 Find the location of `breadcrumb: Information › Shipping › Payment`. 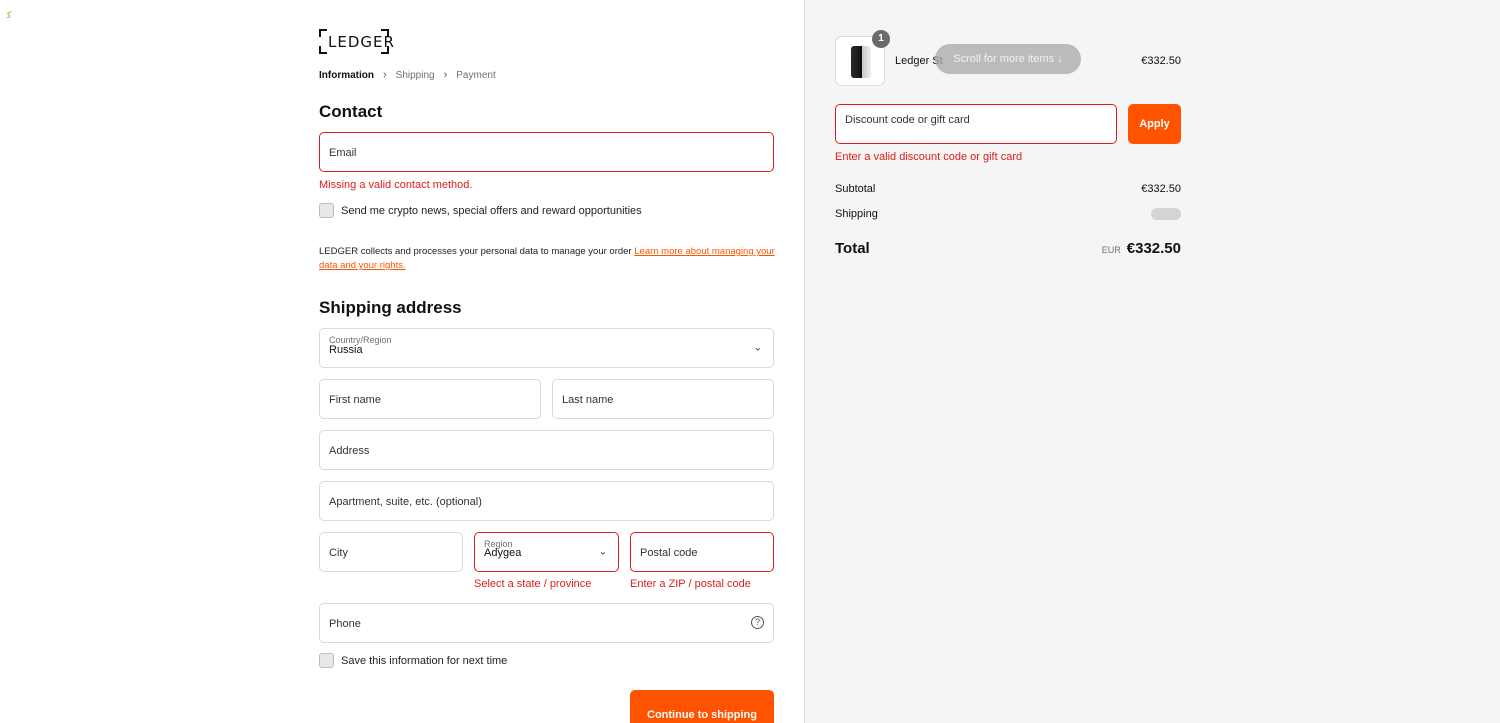

breadcrumb: Information › Shipping › Payment is located at coordinates (407, 75).